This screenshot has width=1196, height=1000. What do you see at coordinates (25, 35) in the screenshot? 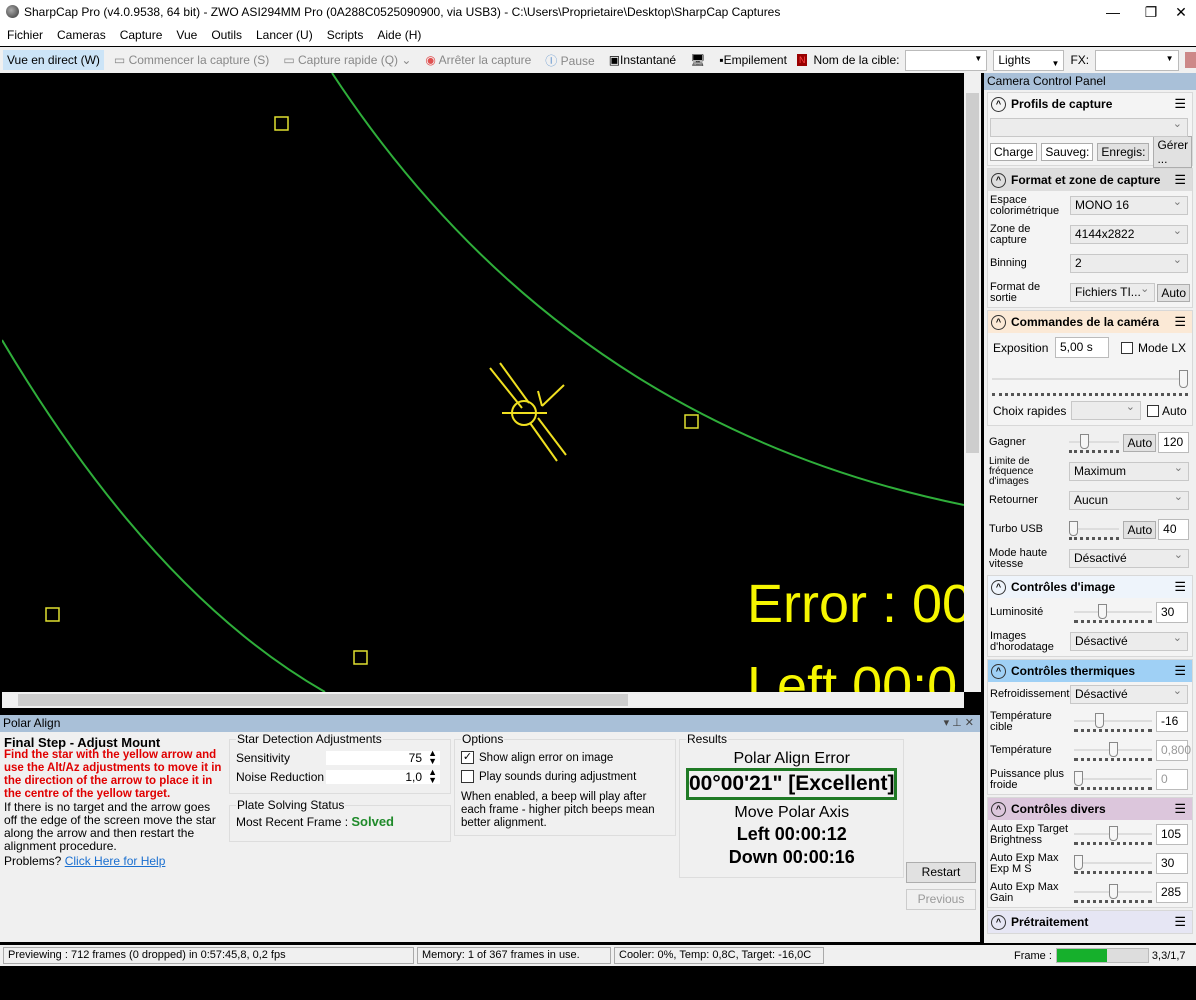
I see `menu-fichier: Fichier` at bounding box center [25, 35].